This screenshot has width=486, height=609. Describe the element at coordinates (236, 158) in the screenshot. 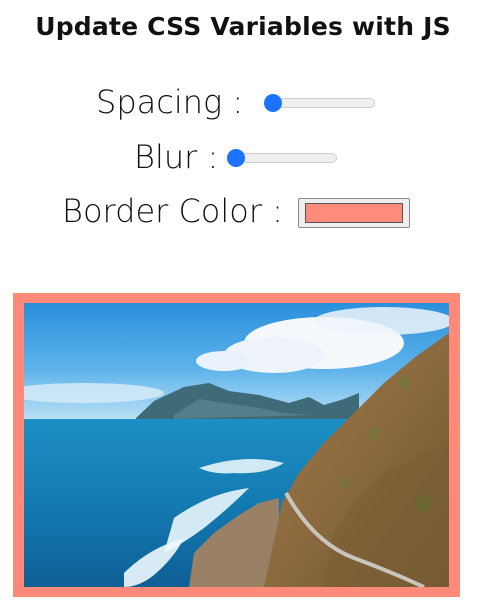

I see `blur-slider-thumb` at that location.